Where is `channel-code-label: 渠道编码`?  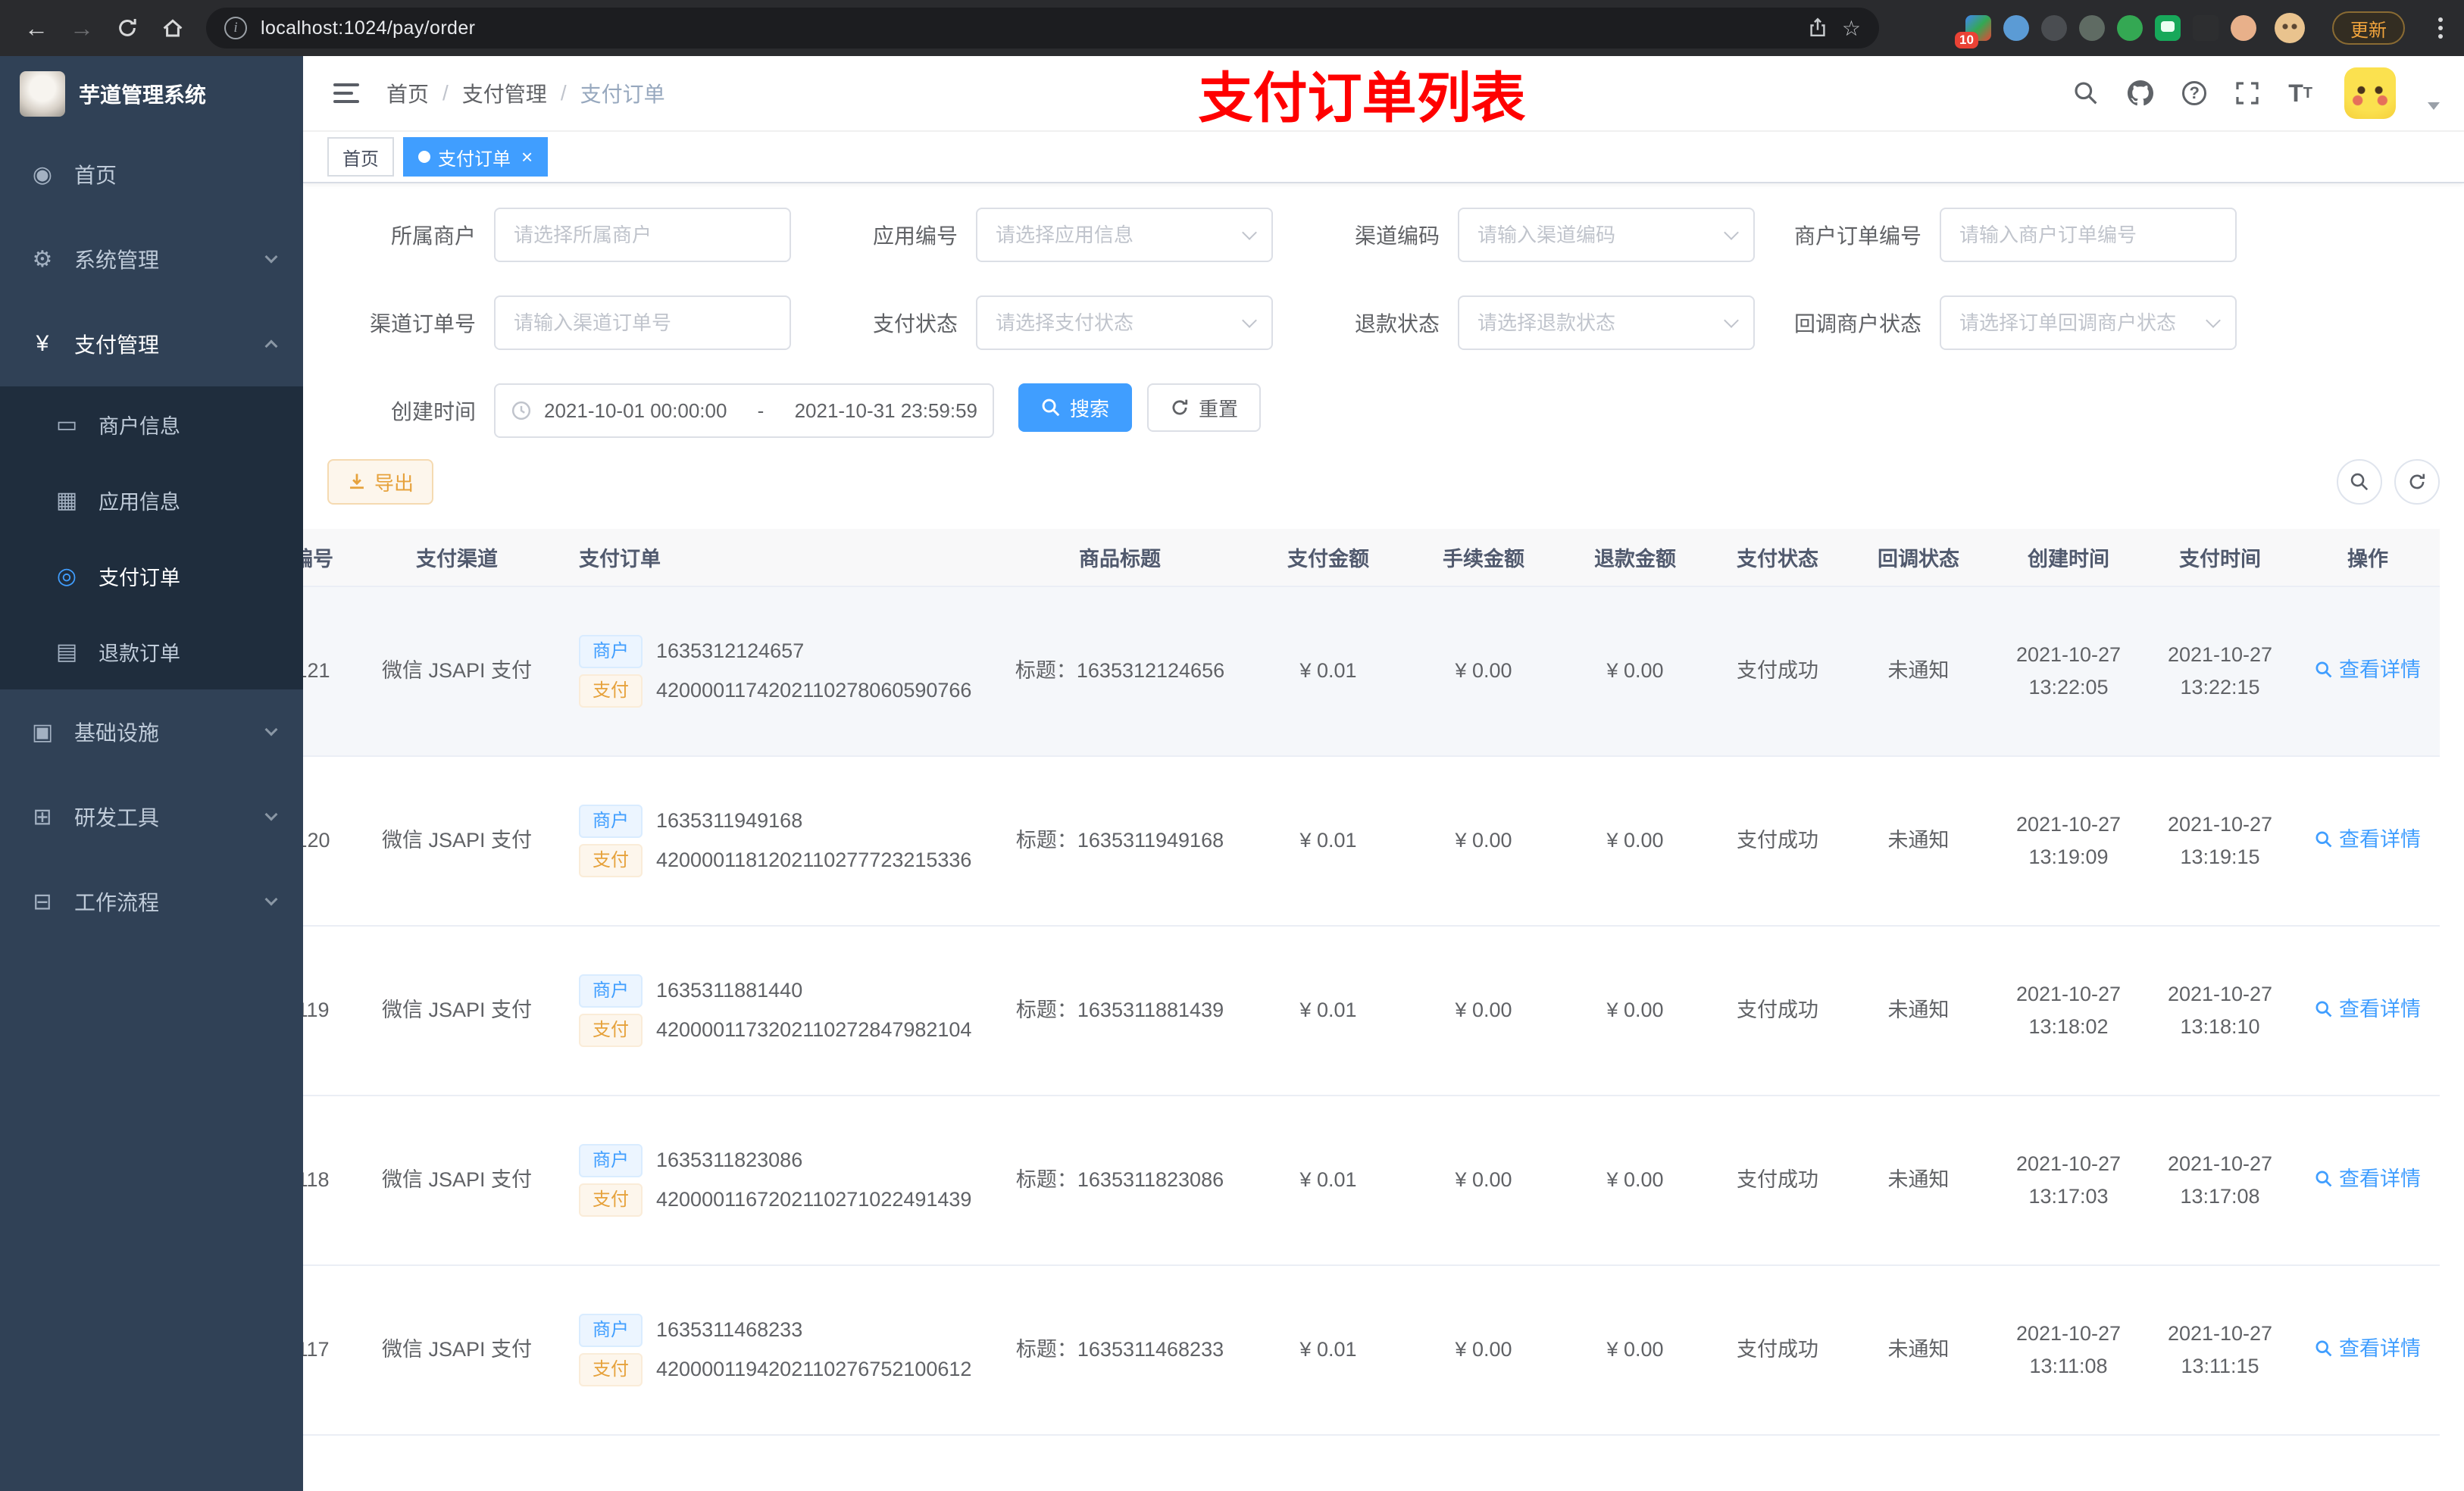
channel-code-label: 渠道编码 is located at coordinates (1397, 236).